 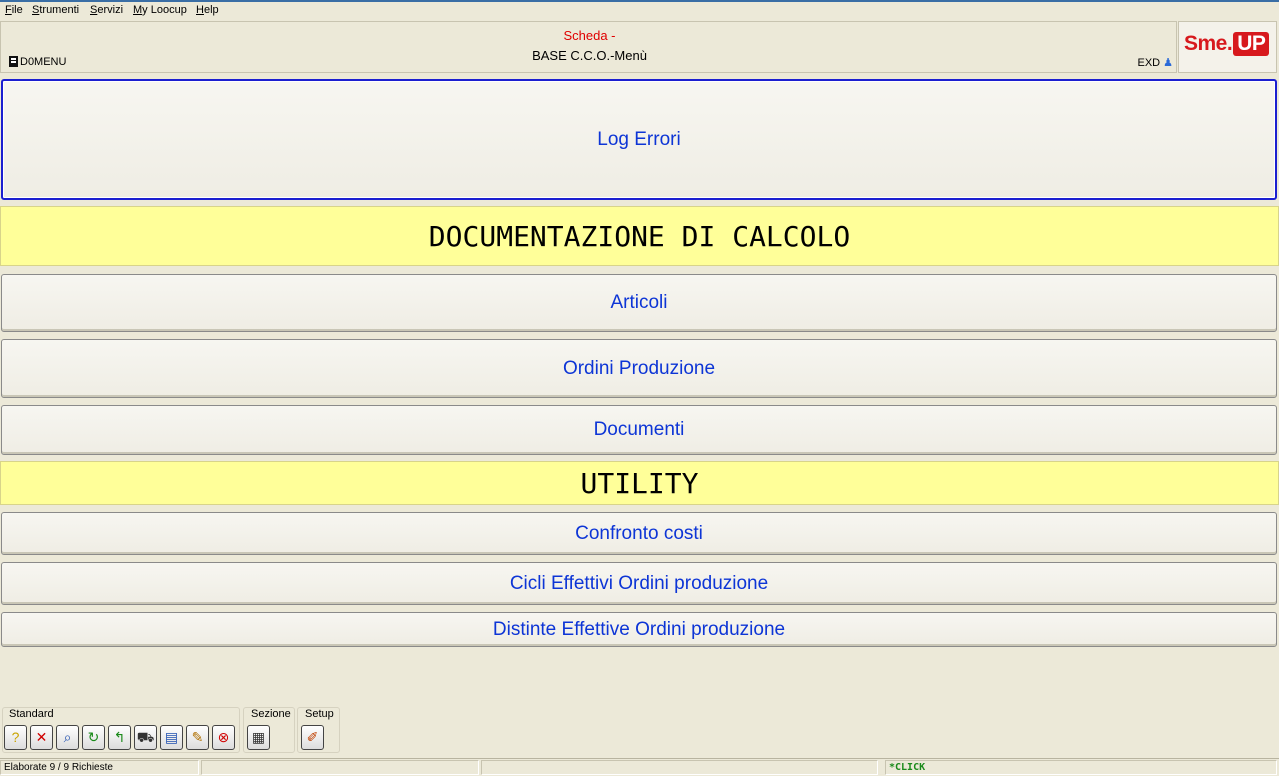 I want to click on articoli-button: Articoli, so click(x=639, y=303).